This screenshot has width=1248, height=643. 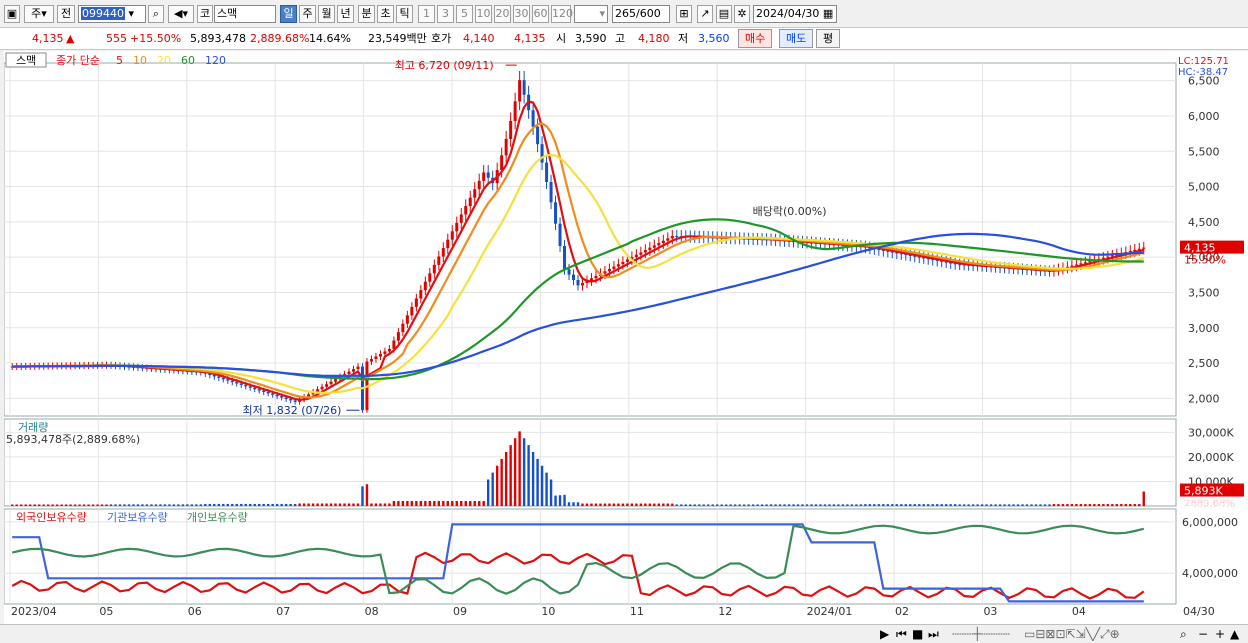 I want to click on toolbar-icons: ▭⊟⊠⊡⇱⇲╲╱⤢⊕, so click(x=1072, y=634).